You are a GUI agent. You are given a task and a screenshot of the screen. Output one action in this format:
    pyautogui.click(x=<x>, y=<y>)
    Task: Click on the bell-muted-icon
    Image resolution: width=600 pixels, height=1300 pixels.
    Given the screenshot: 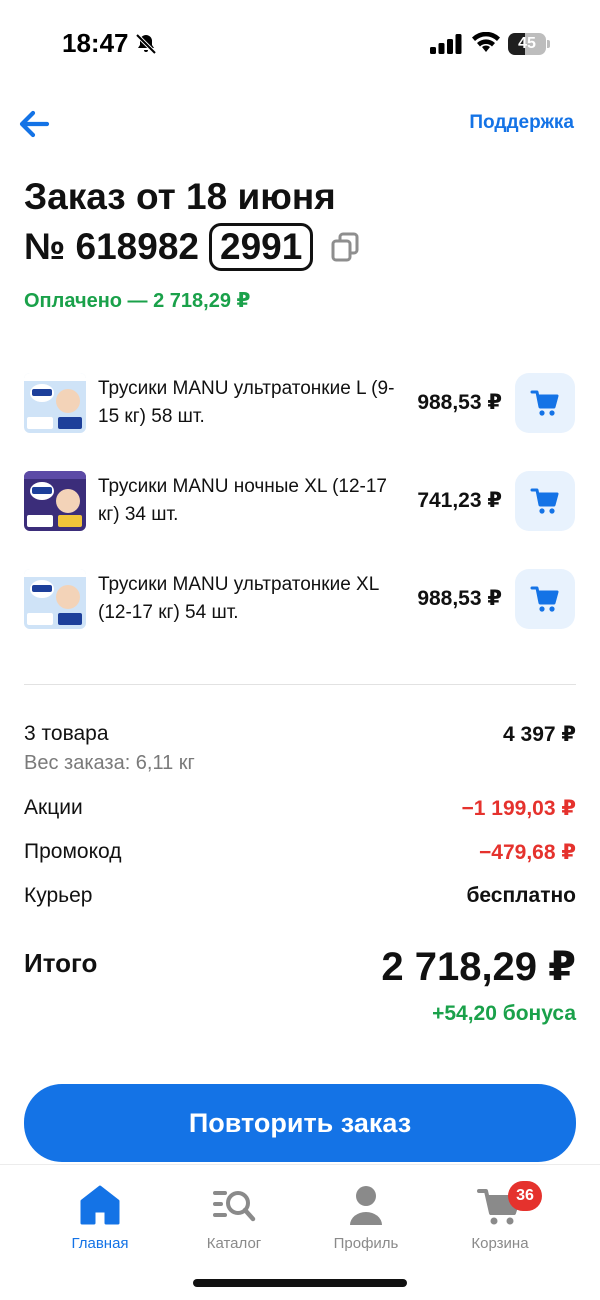 What is the action you would take?
    pyautogui.click(x=146, y=44)
    